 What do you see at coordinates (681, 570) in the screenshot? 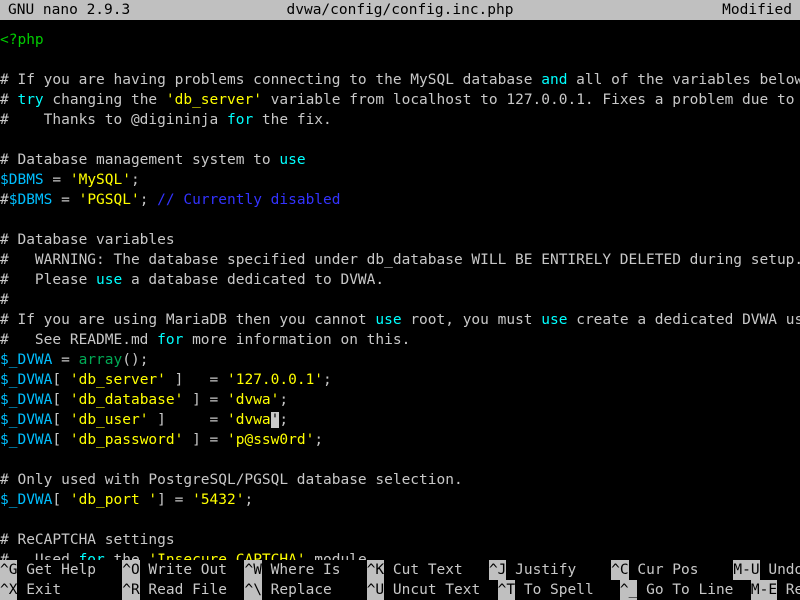
I see `shortcut-label: Cur Pos` at bounding box center [681, 570].